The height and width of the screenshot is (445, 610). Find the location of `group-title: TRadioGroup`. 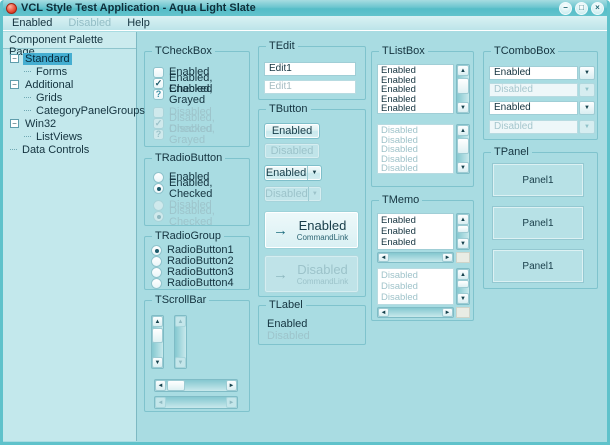

group-title: TRadioGroup is located at coordinates (188, 236).